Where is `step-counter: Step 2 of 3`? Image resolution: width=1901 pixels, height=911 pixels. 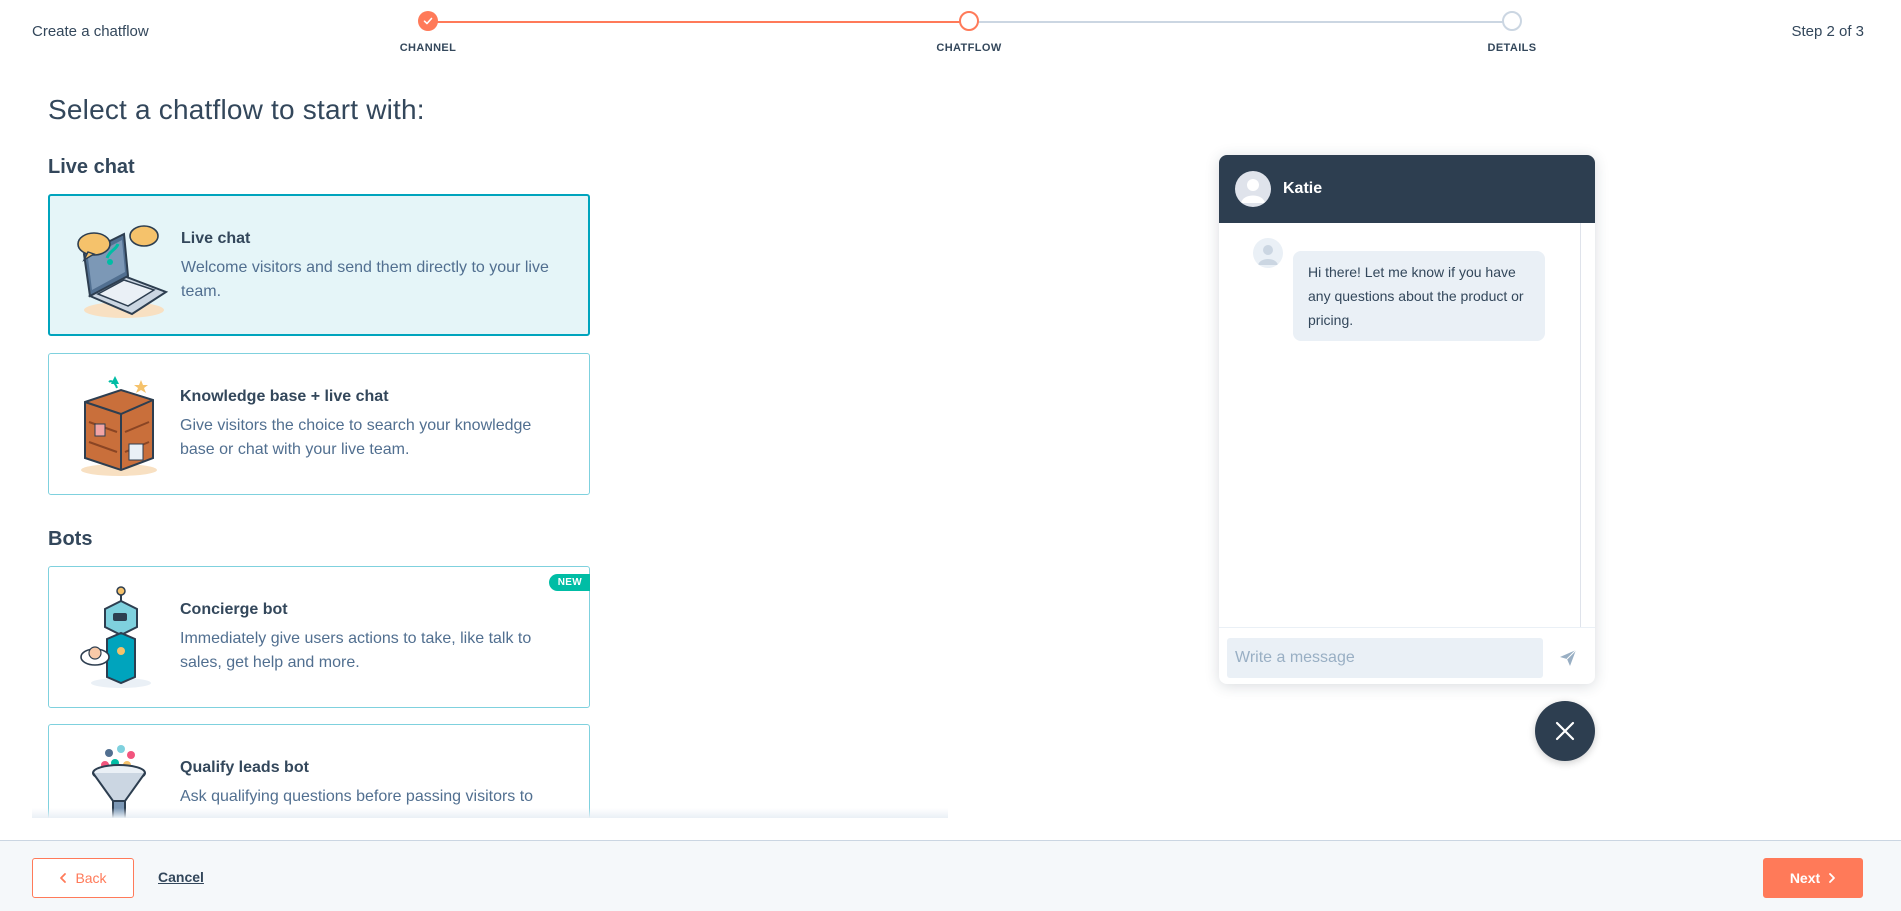 step-counter: Step 2 of 3 is located at coordinates (1827, 31).